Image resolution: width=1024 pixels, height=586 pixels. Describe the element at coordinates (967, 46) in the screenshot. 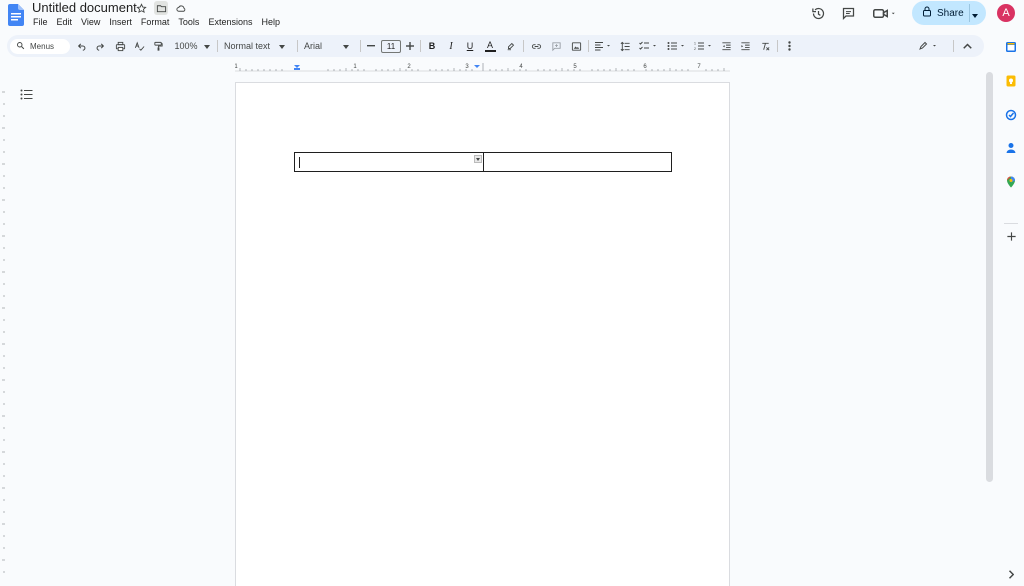

I see `collapse-icon` at that location.